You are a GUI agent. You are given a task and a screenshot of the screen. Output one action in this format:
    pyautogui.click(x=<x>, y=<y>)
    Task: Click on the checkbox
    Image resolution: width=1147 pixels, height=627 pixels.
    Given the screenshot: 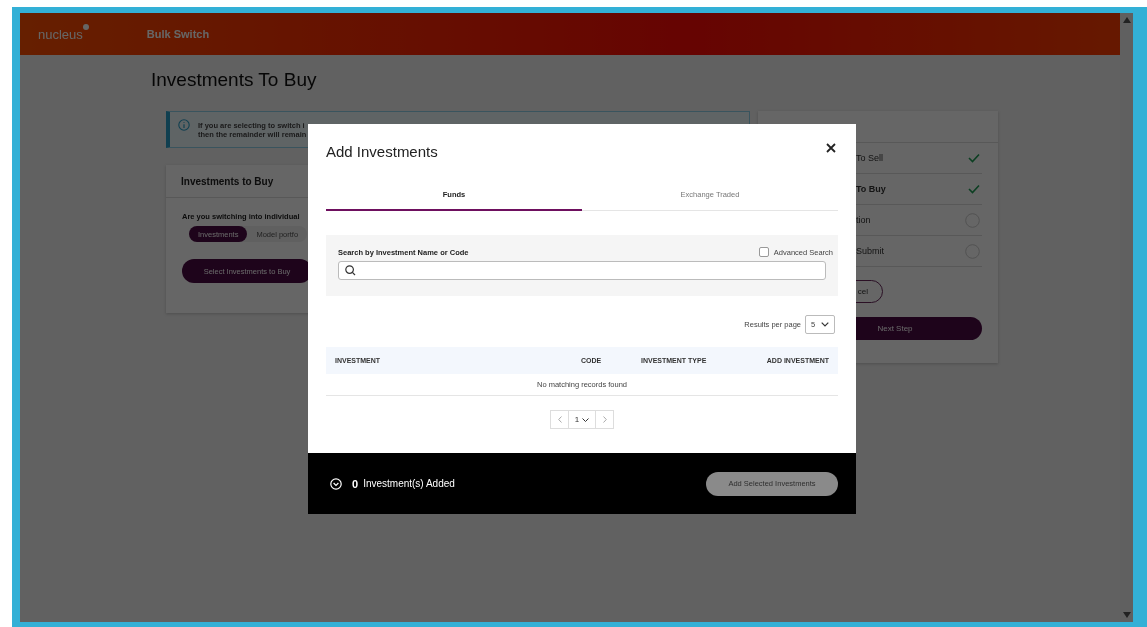 What is the action you would take?
    pyautogui.click(x=763, y=252)
    